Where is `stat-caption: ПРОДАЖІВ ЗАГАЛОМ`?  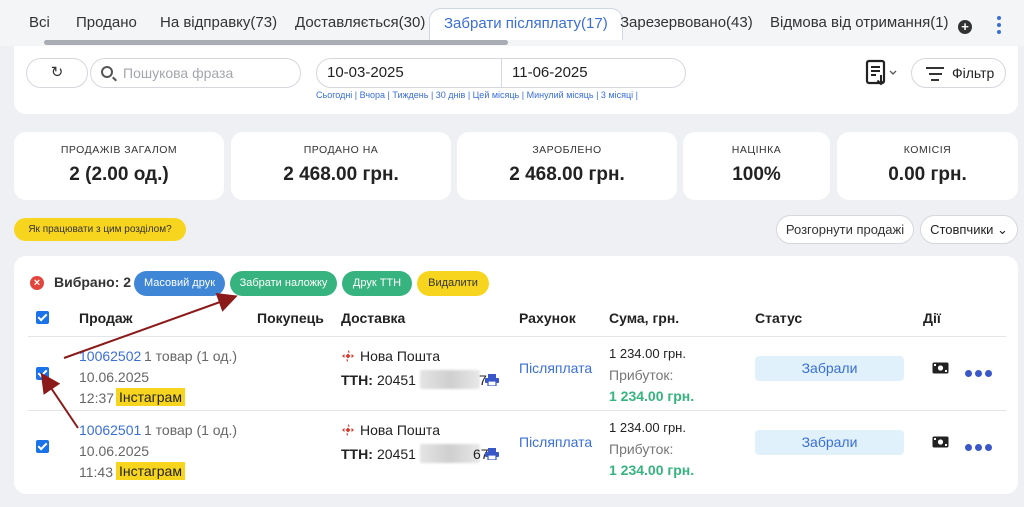 stat-caption: ПРОДАЖІВ ЗАГАЛОМ is located at coordinates (119, 150).